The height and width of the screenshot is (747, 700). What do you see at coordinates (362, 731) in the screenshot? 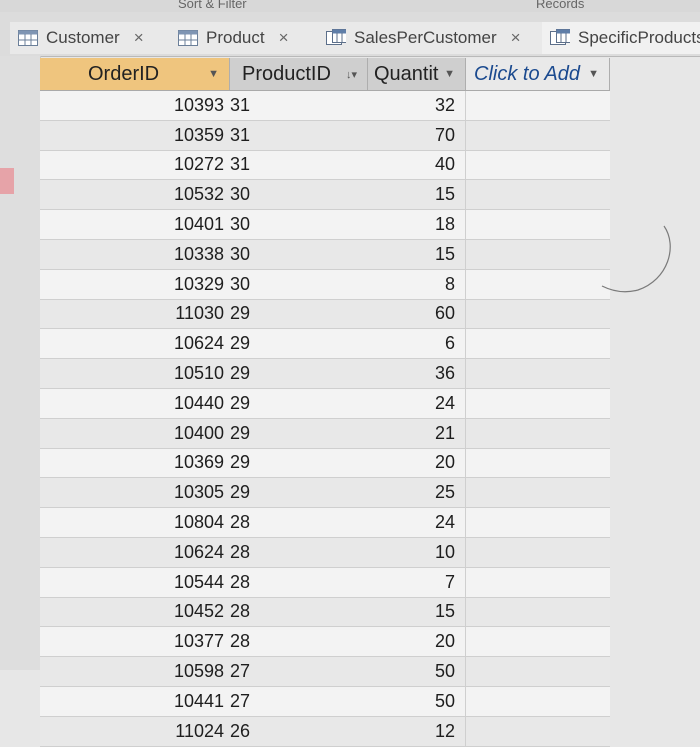
I see `quantity-cell: 12` at bounding box center [362, 731].